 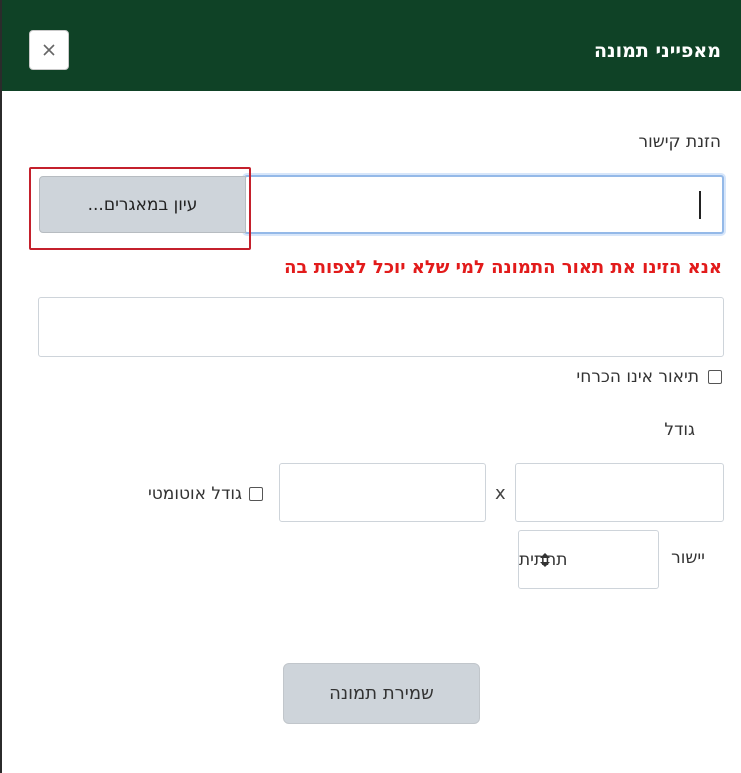 I want to click on alignment-label: יישור, so click(x=688, y=558).